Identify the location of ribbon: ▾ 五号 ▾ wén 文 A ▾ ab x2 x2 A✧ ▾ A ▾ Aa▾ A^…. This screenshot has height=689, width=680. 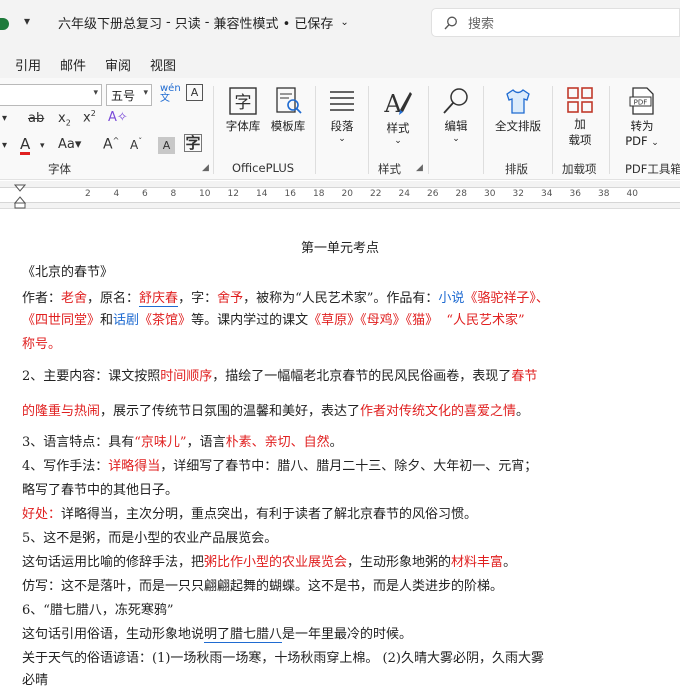
(340, 129).